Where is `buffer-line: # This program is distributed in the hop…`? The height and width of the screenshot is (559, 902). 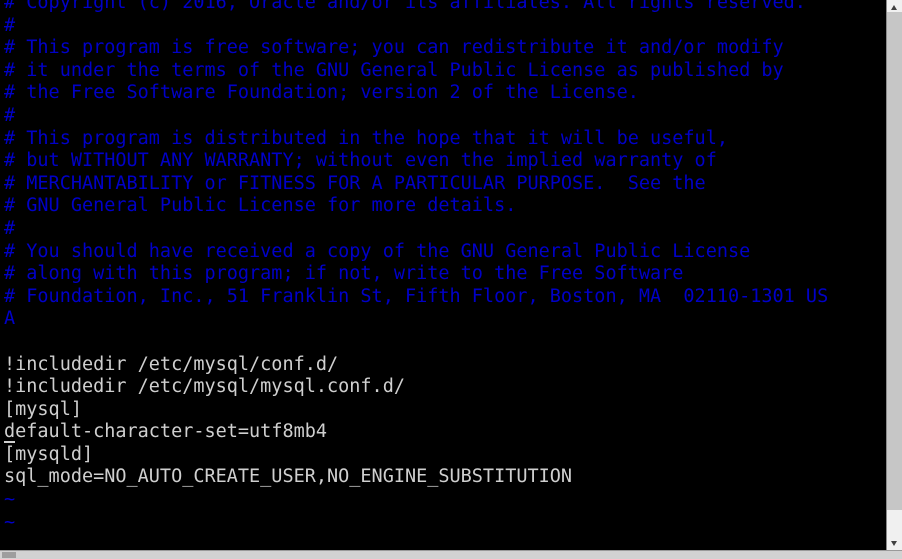 buffer-line: # This program is distributed in the hop… is located at coordinates (366, 138).